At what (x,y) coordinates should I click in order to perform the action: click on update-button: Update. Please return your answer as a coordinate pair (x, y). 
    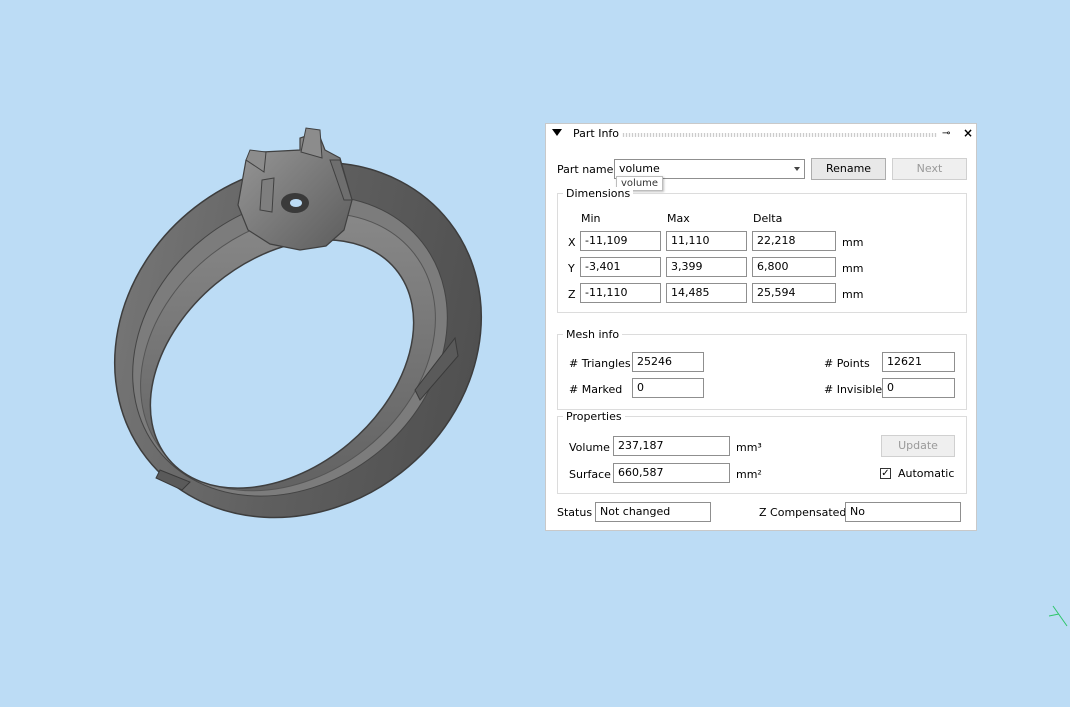
    Looking at the image, I should click on (918, 446).